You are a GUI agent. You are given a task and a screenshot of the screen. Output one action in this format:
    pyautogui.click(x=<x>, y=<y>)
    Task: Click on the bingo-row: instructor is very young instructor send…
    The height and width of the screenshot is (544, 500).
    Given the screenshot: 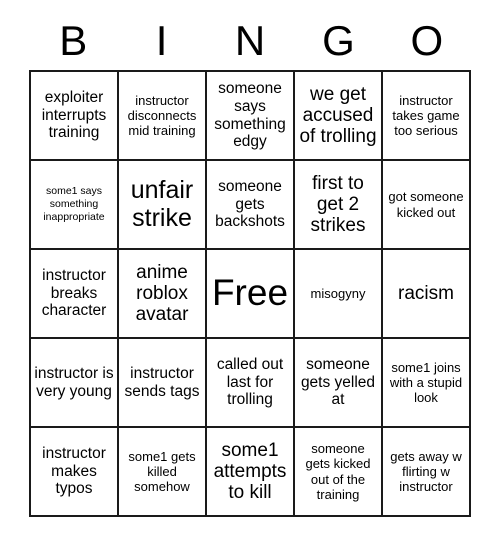 What is the action you would take?
    pyautogui.click(x=251, y=383)
    